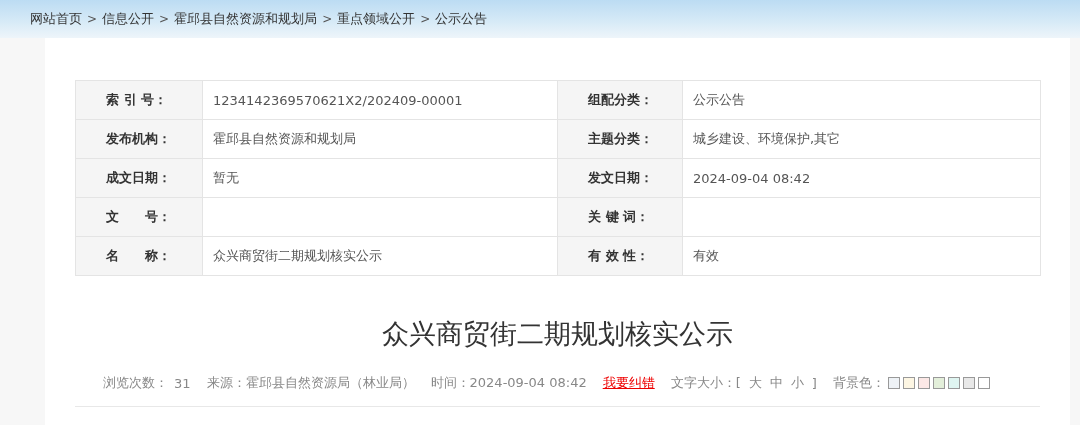 The height and width of the screenshot is (425, 1080). I want to click on font-size-link: 大, so click(755, 383).